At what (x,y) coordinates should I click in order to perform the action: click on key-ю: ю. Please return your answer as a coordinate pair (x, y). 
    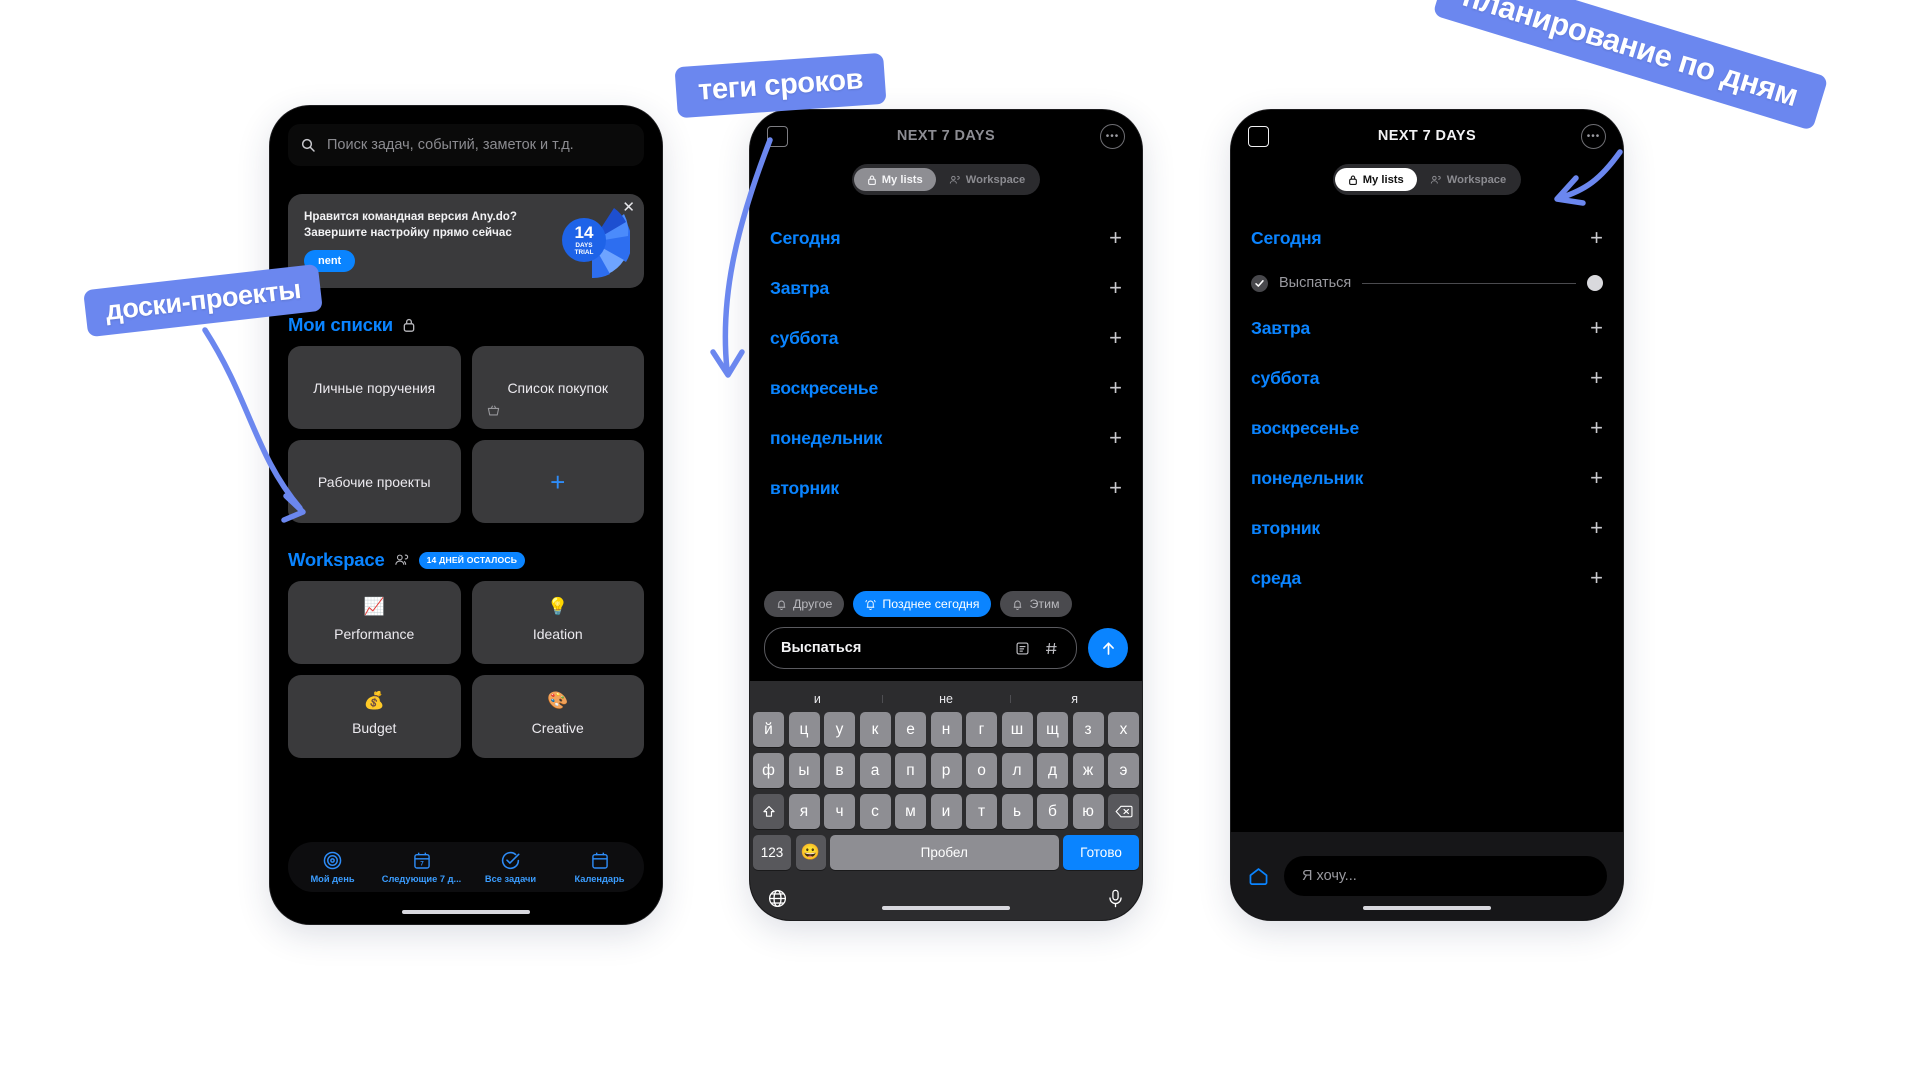
    Looking at the image, I should click on (1088, 811).